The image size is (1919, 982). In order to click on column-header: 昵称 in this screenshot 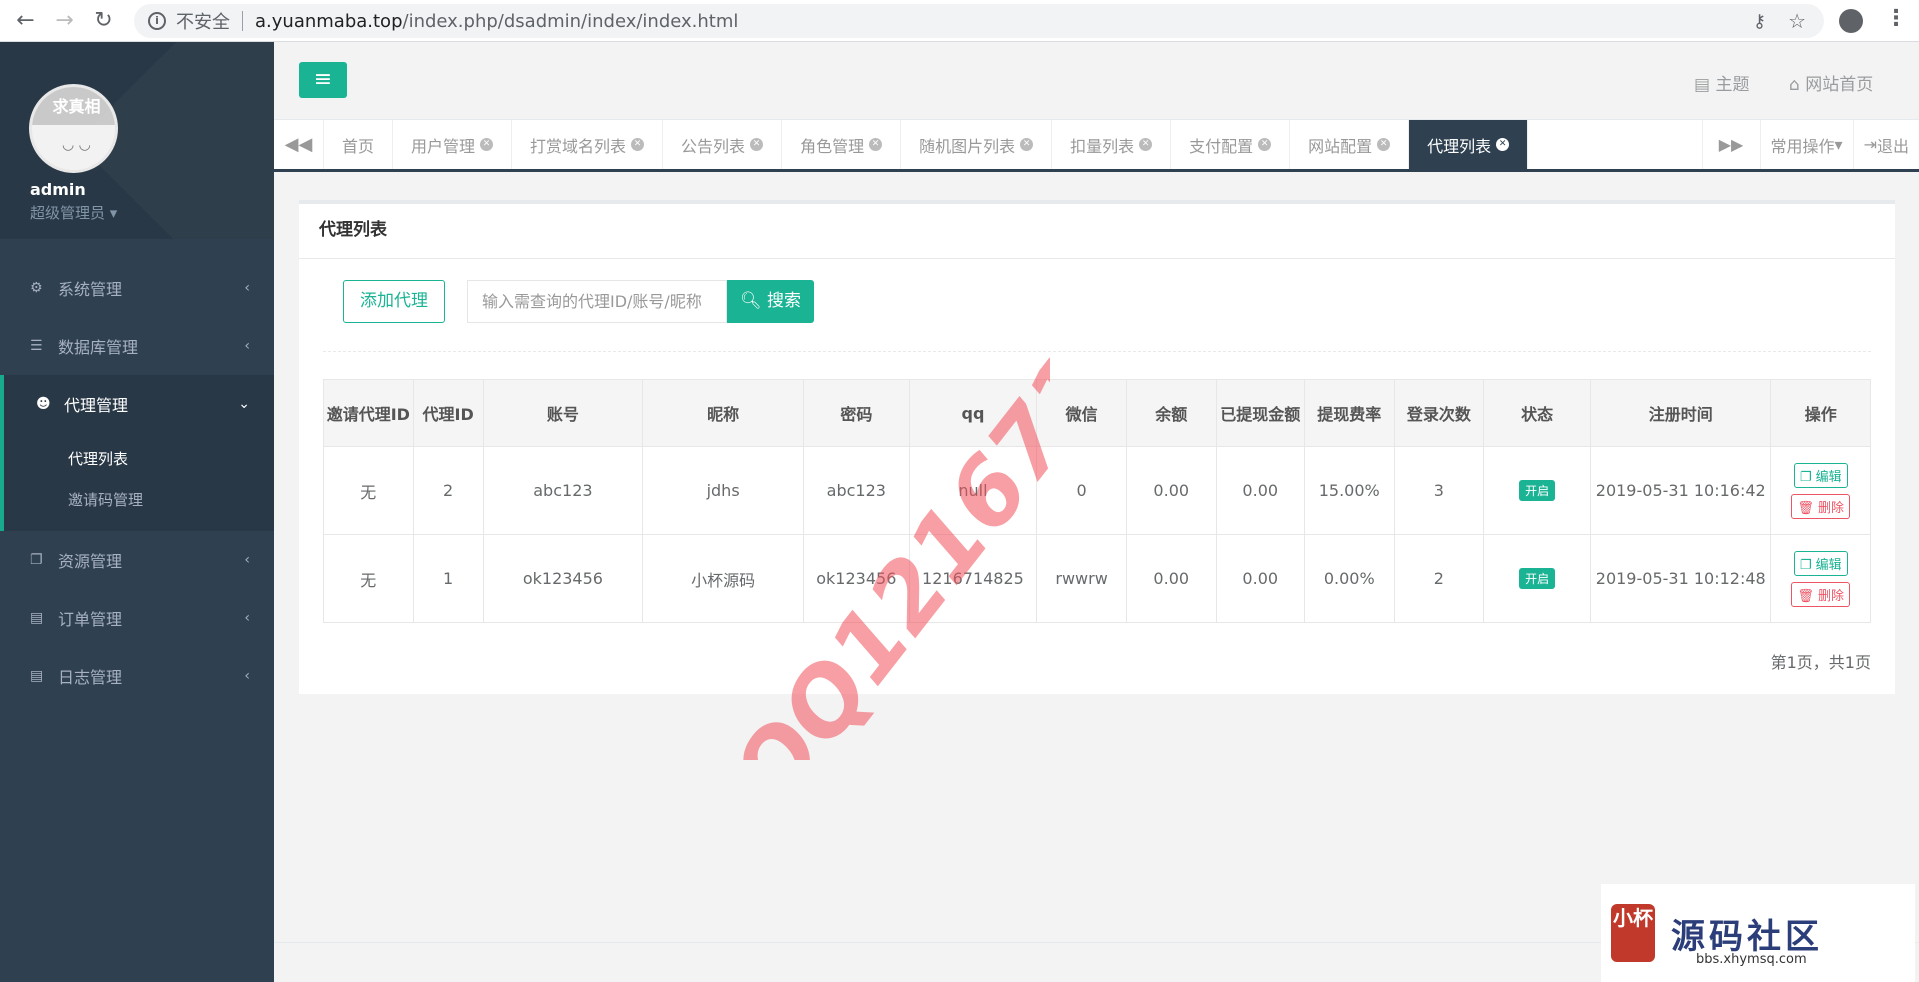, I will do `click(723, 413)`.